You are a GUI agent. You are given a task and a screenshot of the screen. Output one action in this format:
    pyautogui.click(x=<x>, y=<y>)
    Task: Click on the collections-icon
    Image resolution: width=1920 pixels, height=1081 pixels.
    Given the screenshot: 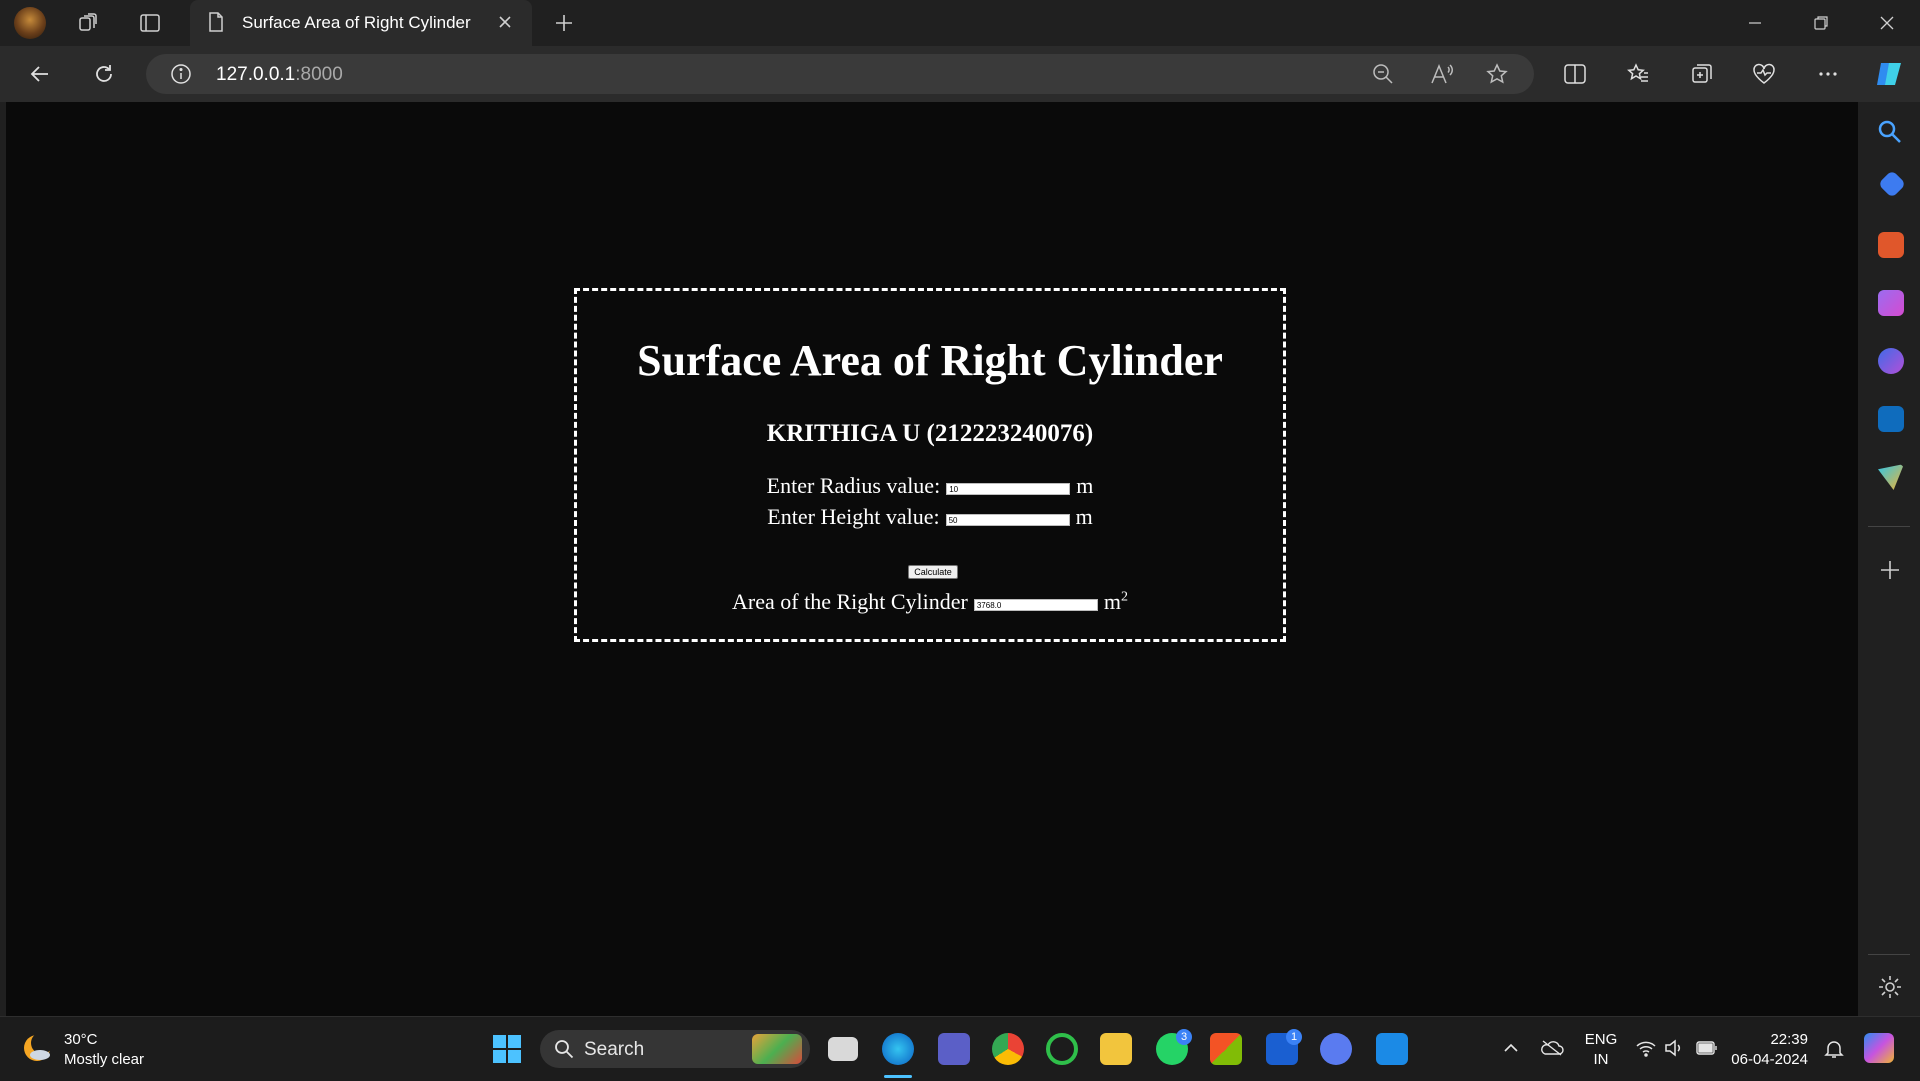 What is the action you would take?
    pyautogui.click(x=1702, y=74)
    